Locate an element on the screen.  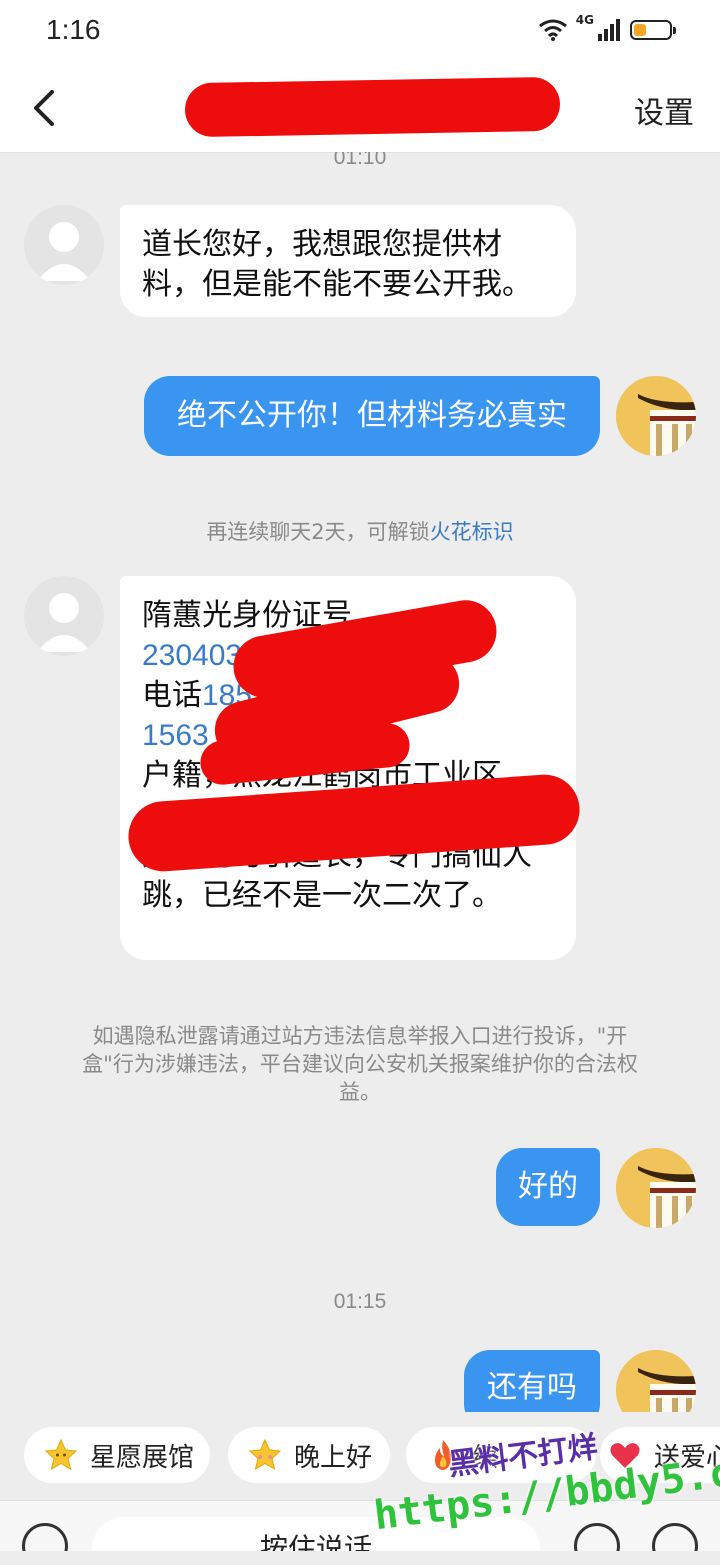
timestamp: 01:15 is located at coordinates (360, 1301).